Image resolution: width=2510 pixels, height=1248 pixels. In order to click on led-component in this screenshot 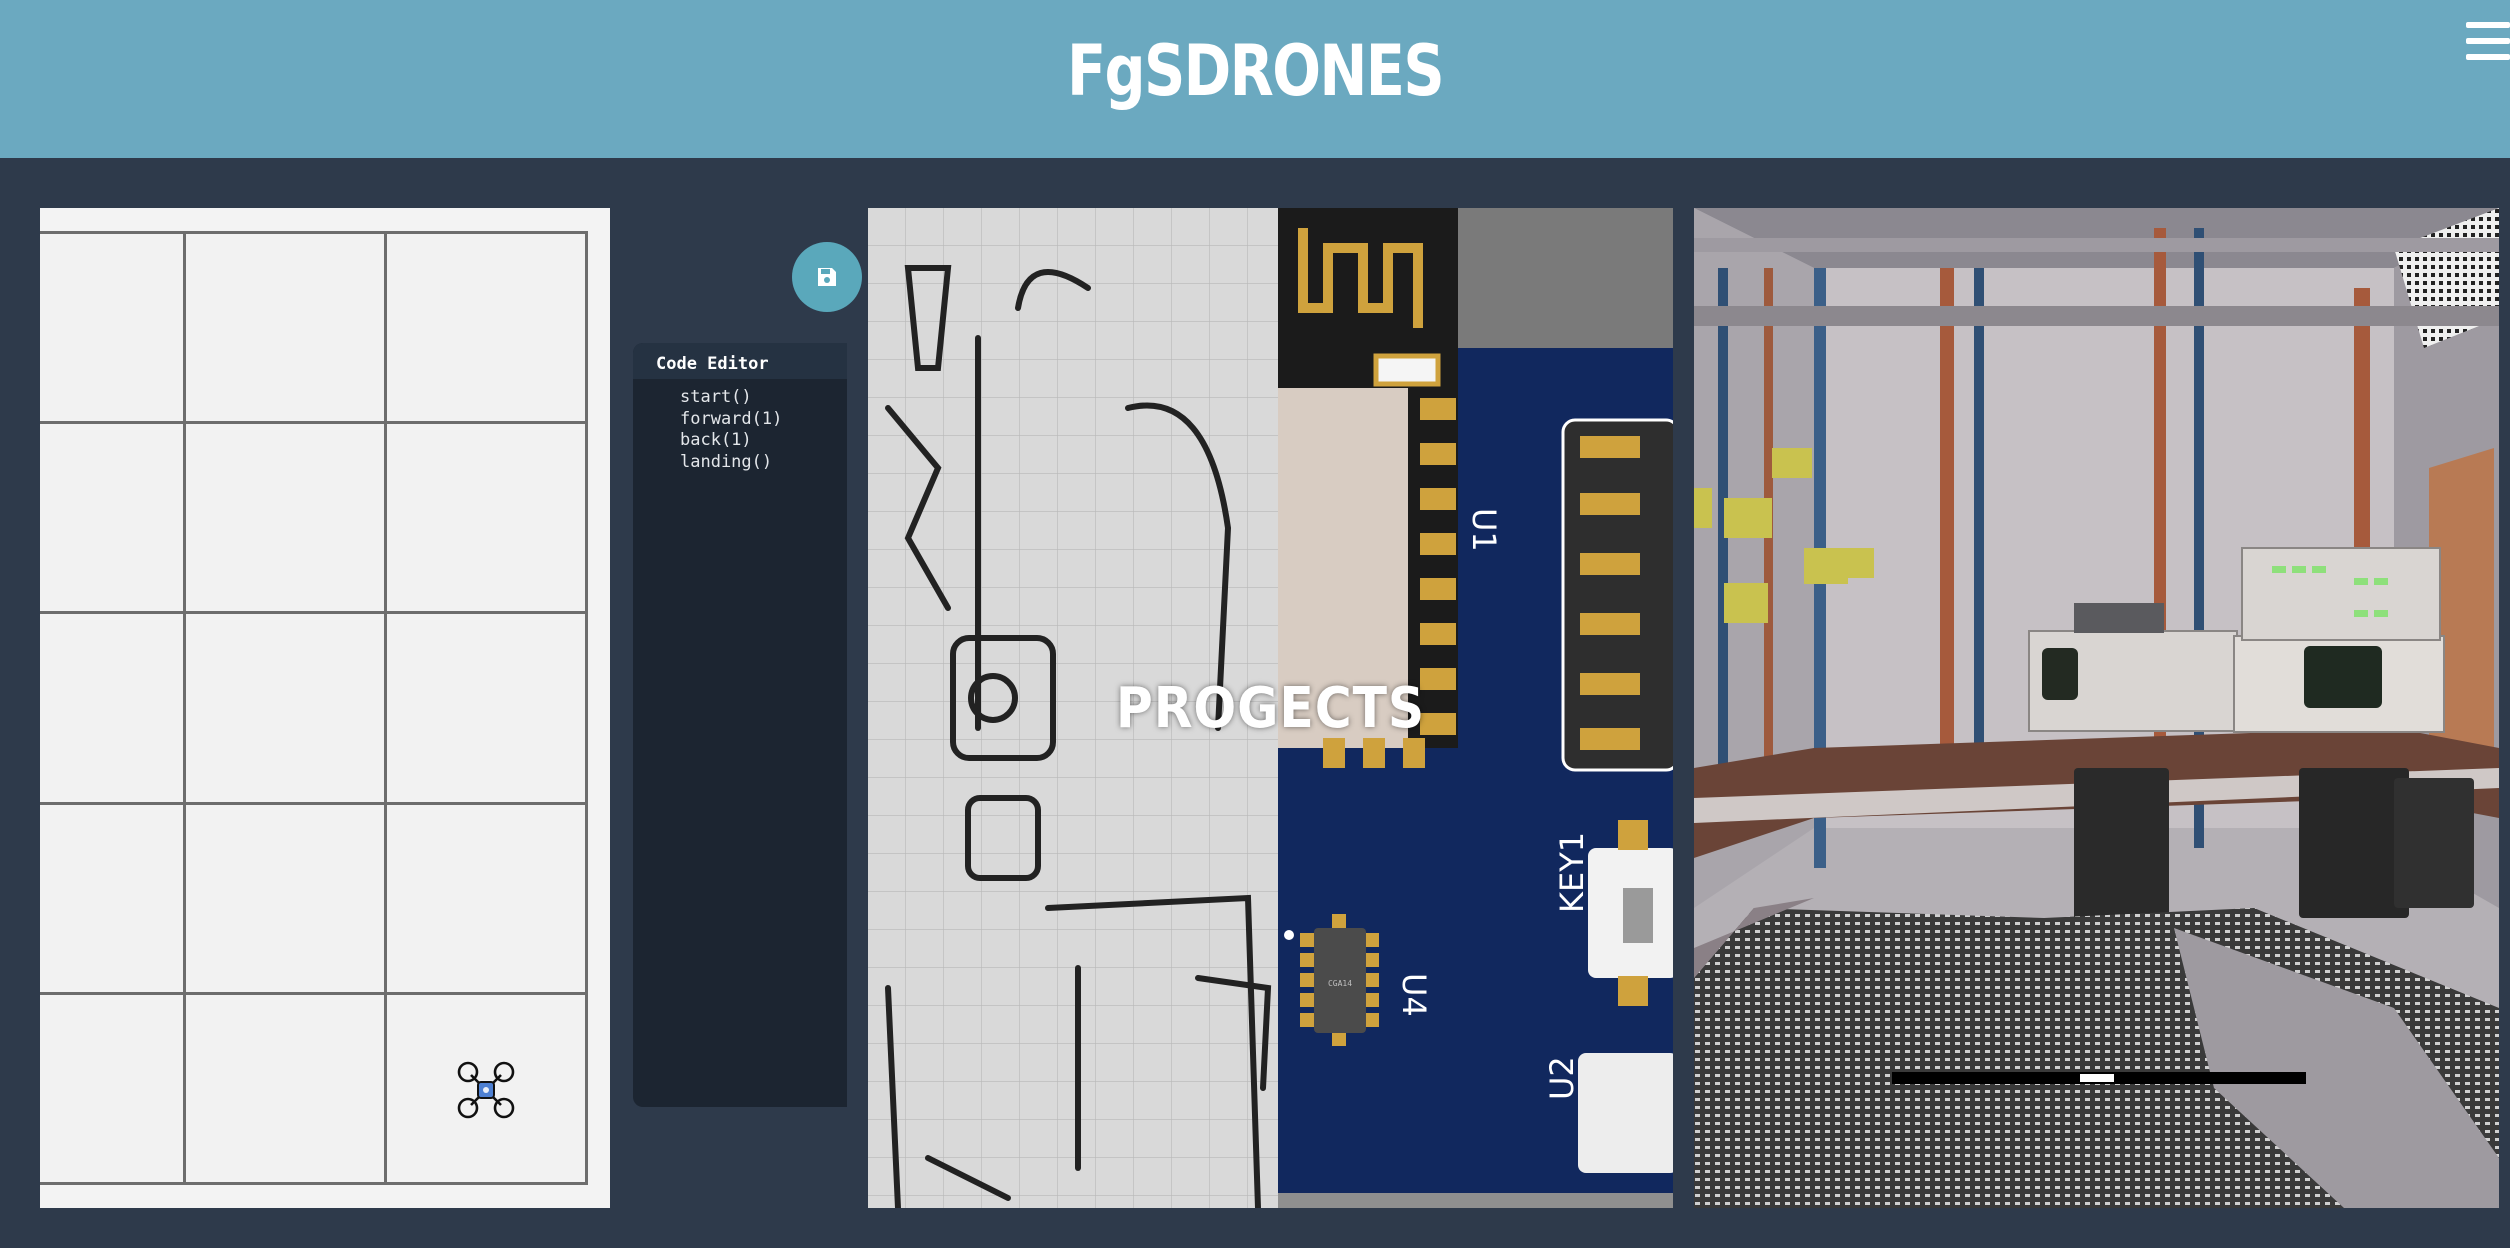, I will do `click(1407, 370)`.